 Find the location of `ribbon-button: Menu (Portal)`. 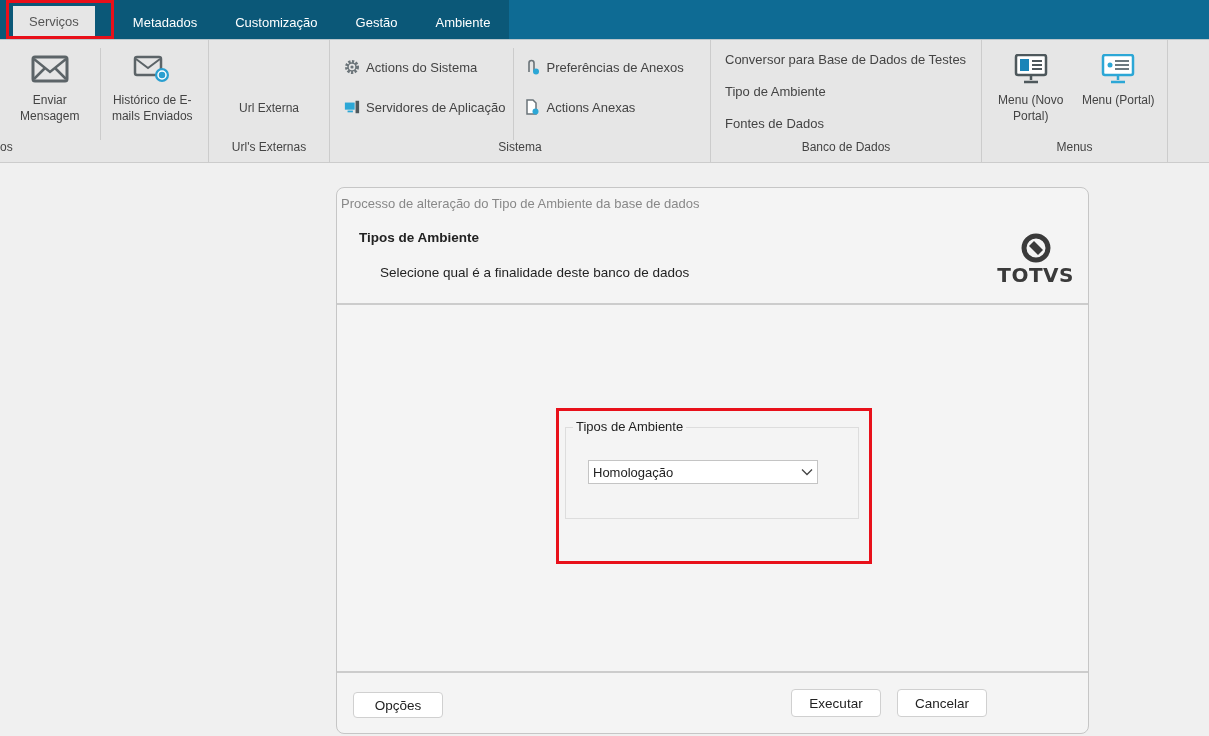

ribbon-button: Menu (Portal) is located at coordinates (1118, 94).